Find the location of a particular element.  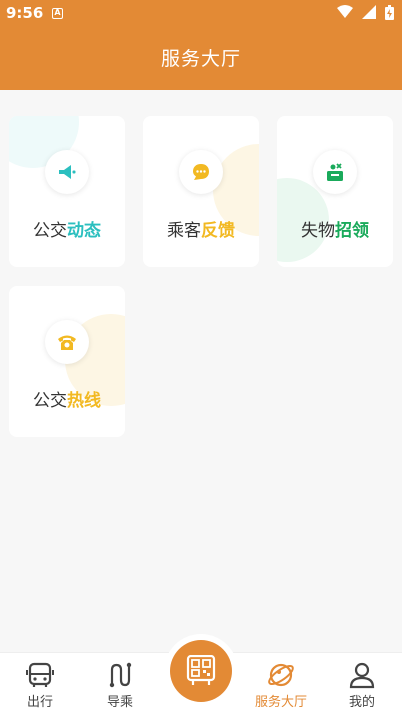

card-bus-dynamics: 公交动态 is located at coordinates (67, 191).